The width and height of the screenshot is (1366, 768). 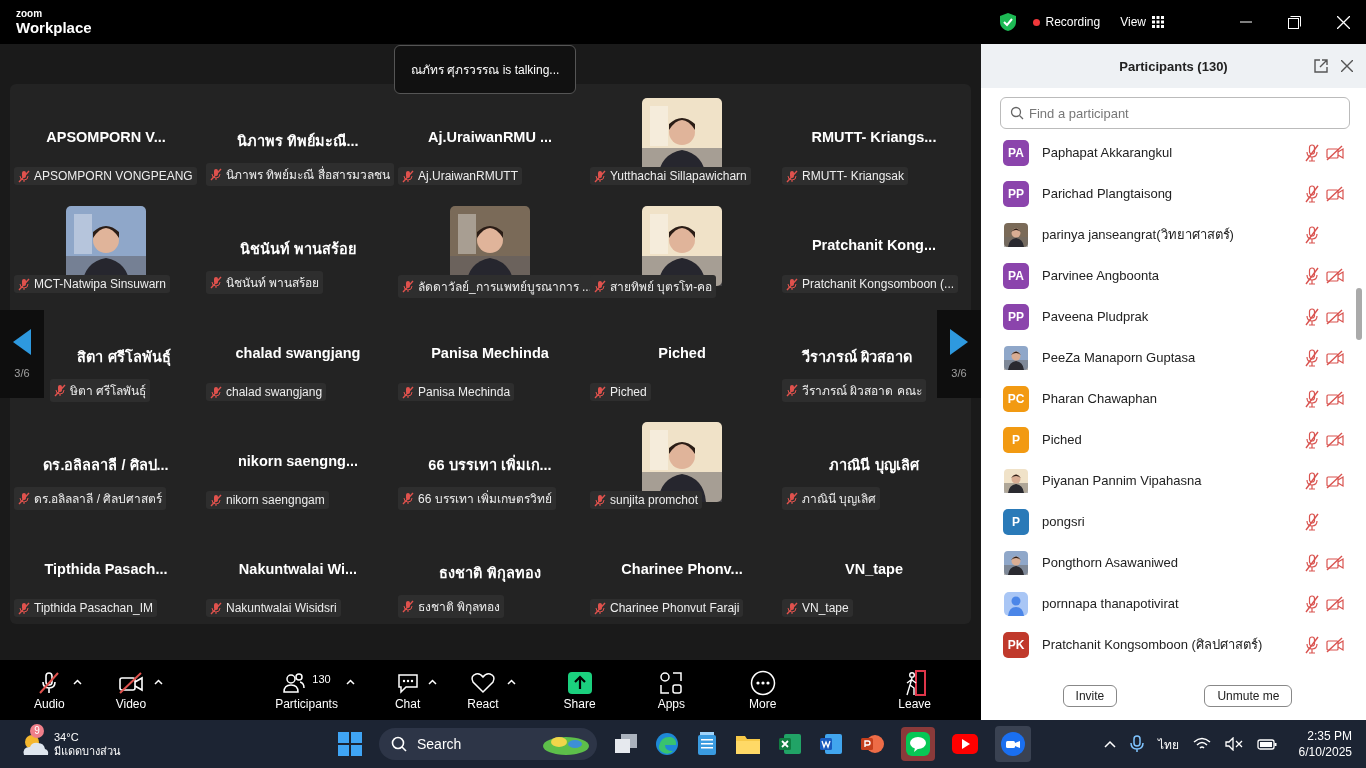 What do you see at coordinates (1175, 113) in the screenshot?
I see `search-field: Find a participant` at bounding box center [1175, 113].